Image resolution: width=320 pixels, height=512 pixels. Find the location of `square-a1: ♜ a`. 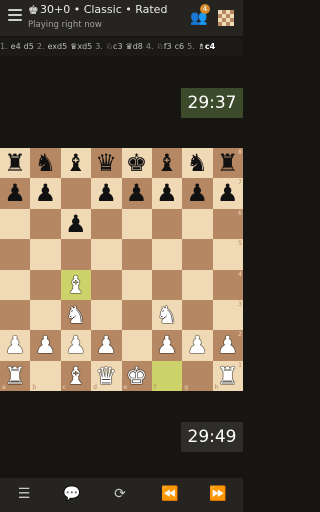

square-a1: ♜ a is located at coordinates (15, 375).